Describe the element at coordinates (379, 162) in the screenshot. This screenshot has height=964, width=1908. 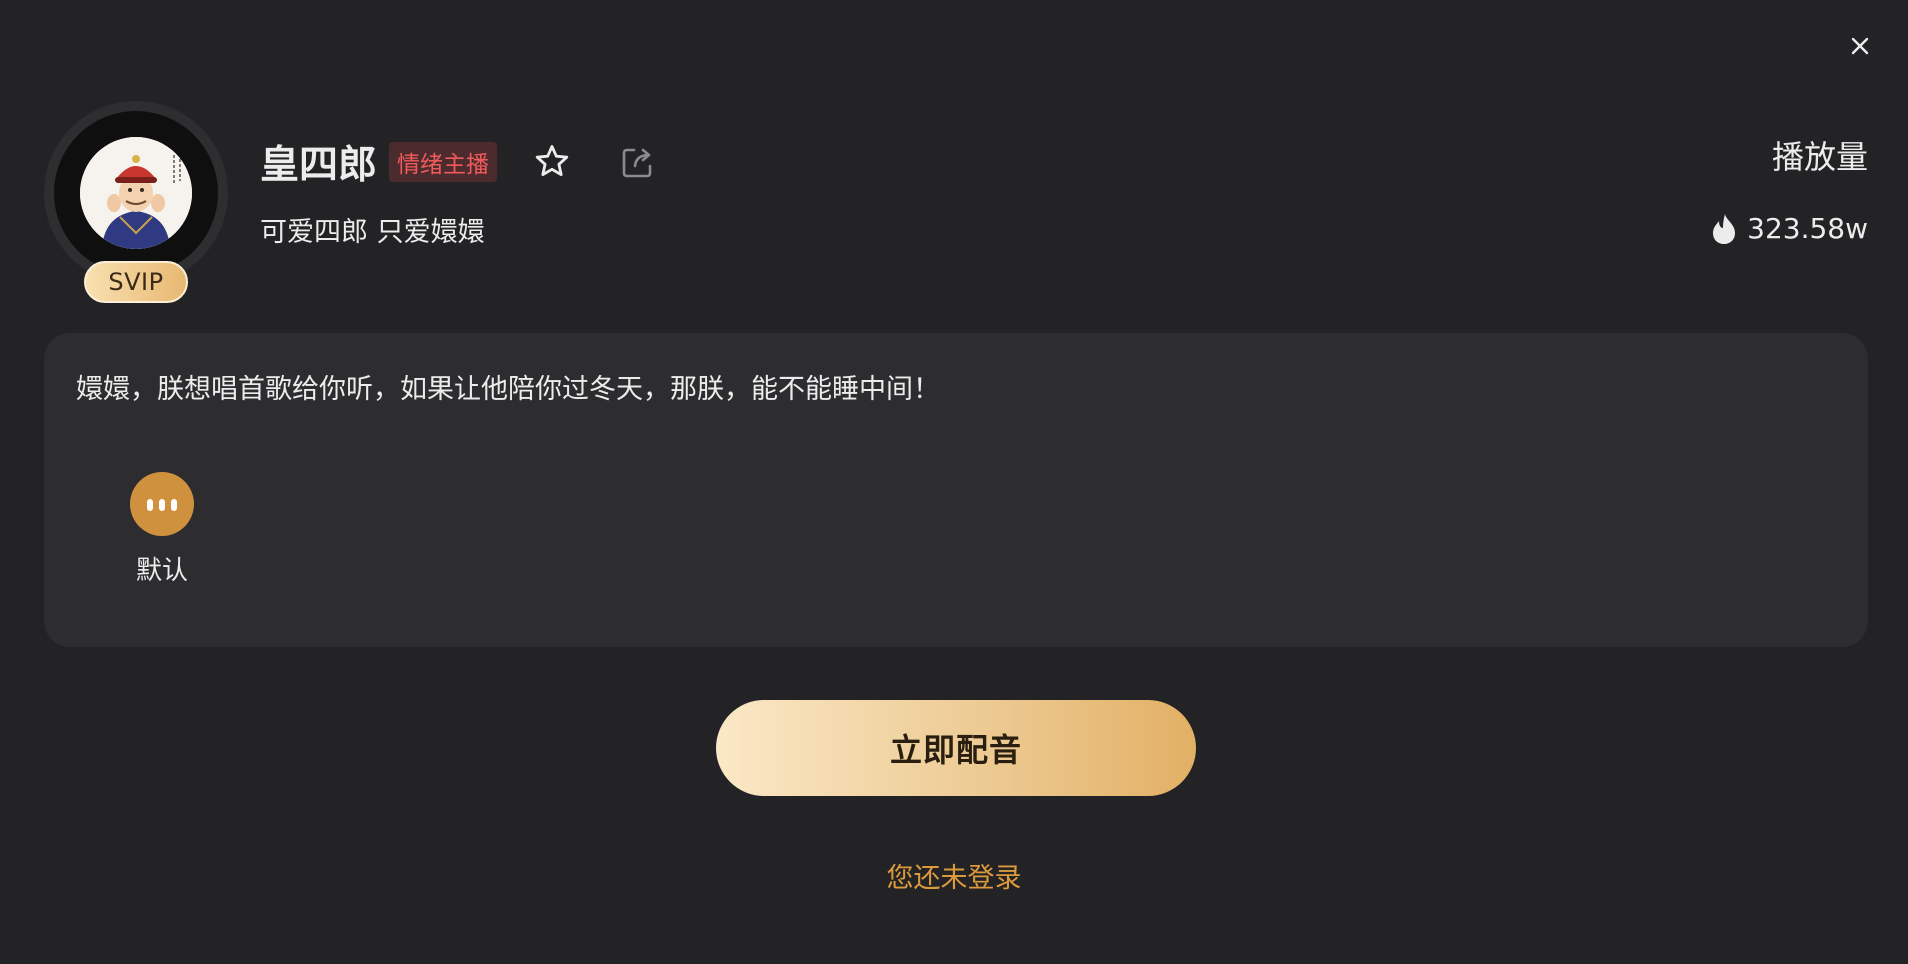
I see `name-row: 皇四郎 情绪主播` at that location.